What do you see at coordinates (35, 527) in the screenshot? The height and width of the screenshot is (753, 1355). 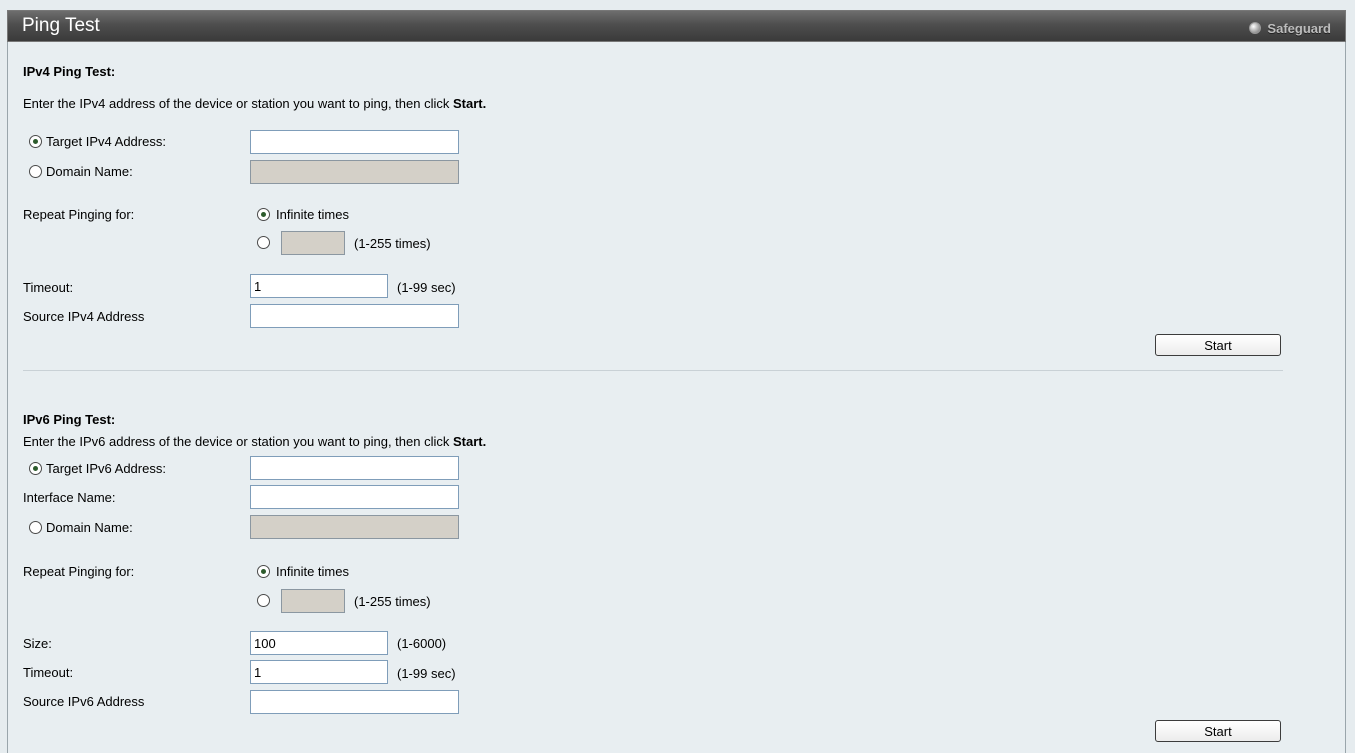 I see `ipv6-domain-radio` at bounding box center [35, 527].